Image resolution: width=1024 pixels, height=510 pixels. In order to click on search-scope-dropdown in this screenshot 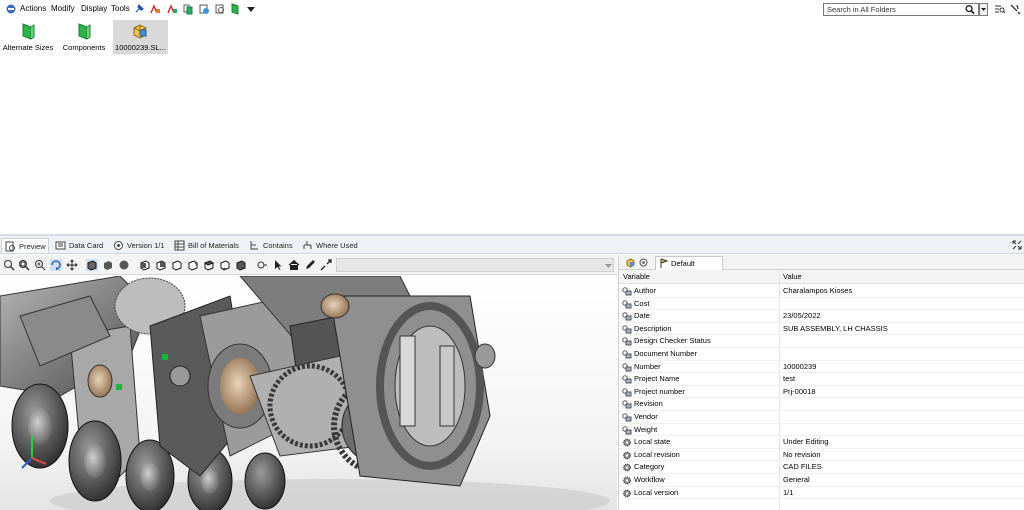, I will do `click(983, 9)`.